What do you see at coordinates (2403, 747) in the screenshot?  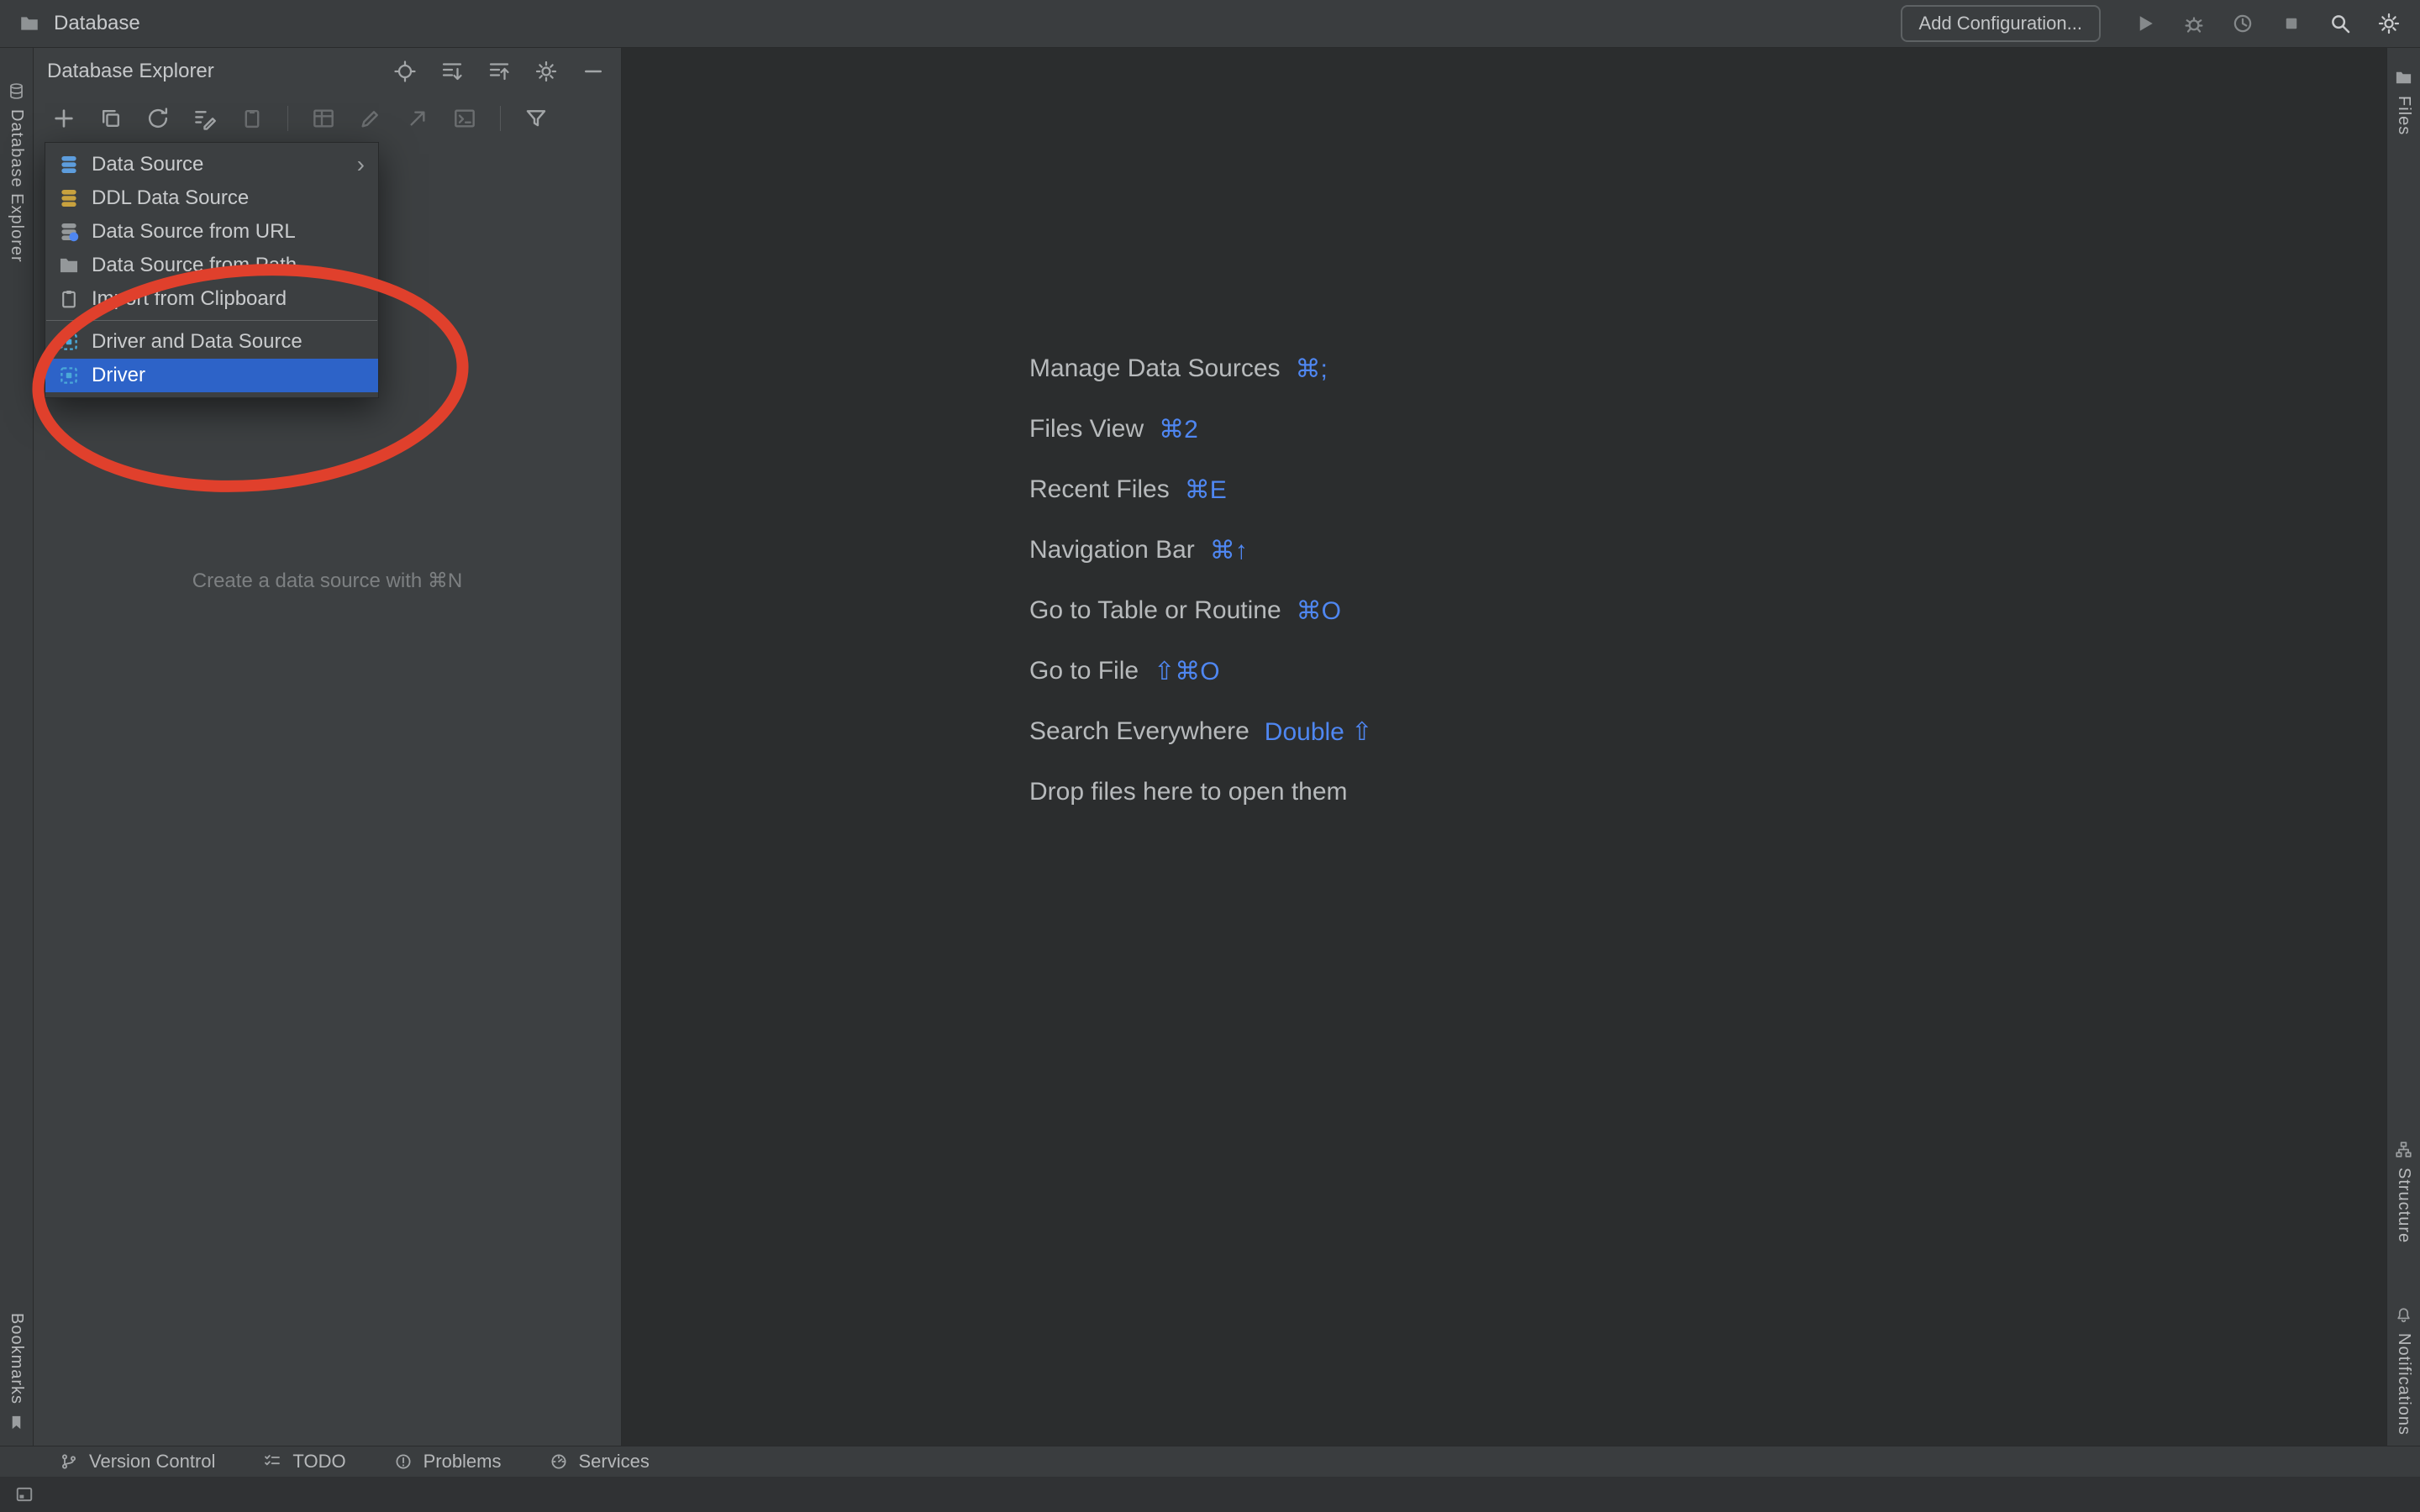 I see `right-tool-stripe: Files Structure Notifications` at bounding box center [2403, 747].